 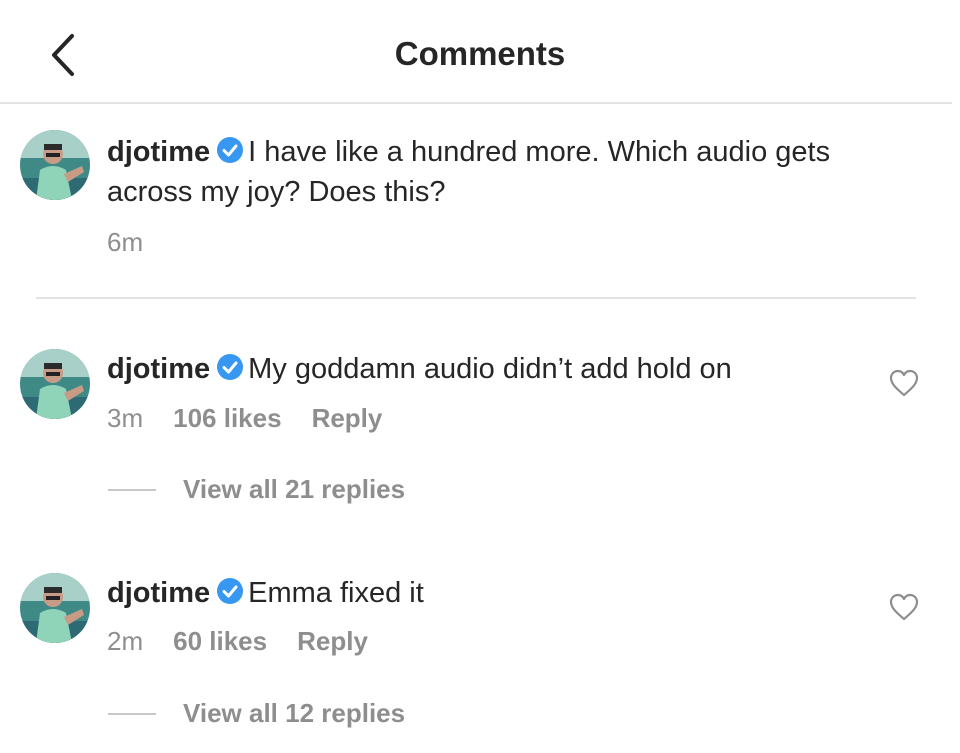 I want to click on header-divider, so click(x=476, y=103).